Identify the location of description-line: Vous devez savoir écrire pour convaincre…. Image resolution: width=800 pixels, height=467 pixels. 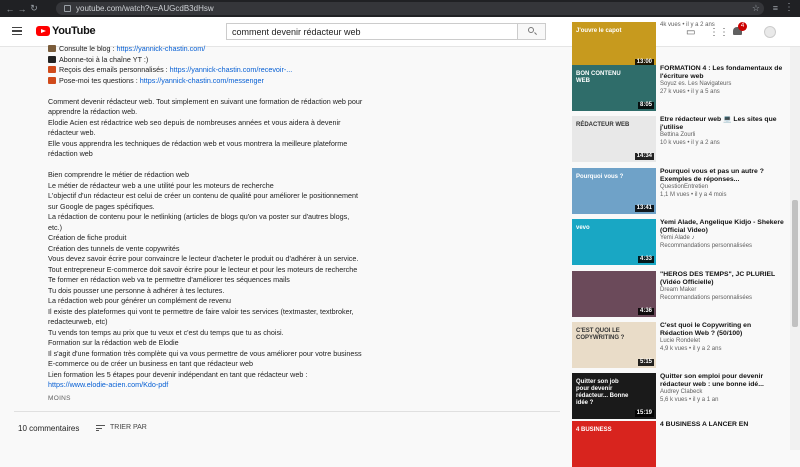
(203, 258).